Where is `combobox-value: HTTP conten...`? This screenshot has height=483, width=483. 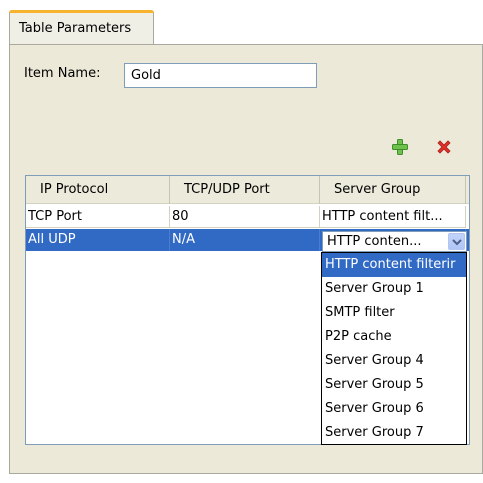 combobox-value: HTTP conten... is located at coordinates (374, 241).